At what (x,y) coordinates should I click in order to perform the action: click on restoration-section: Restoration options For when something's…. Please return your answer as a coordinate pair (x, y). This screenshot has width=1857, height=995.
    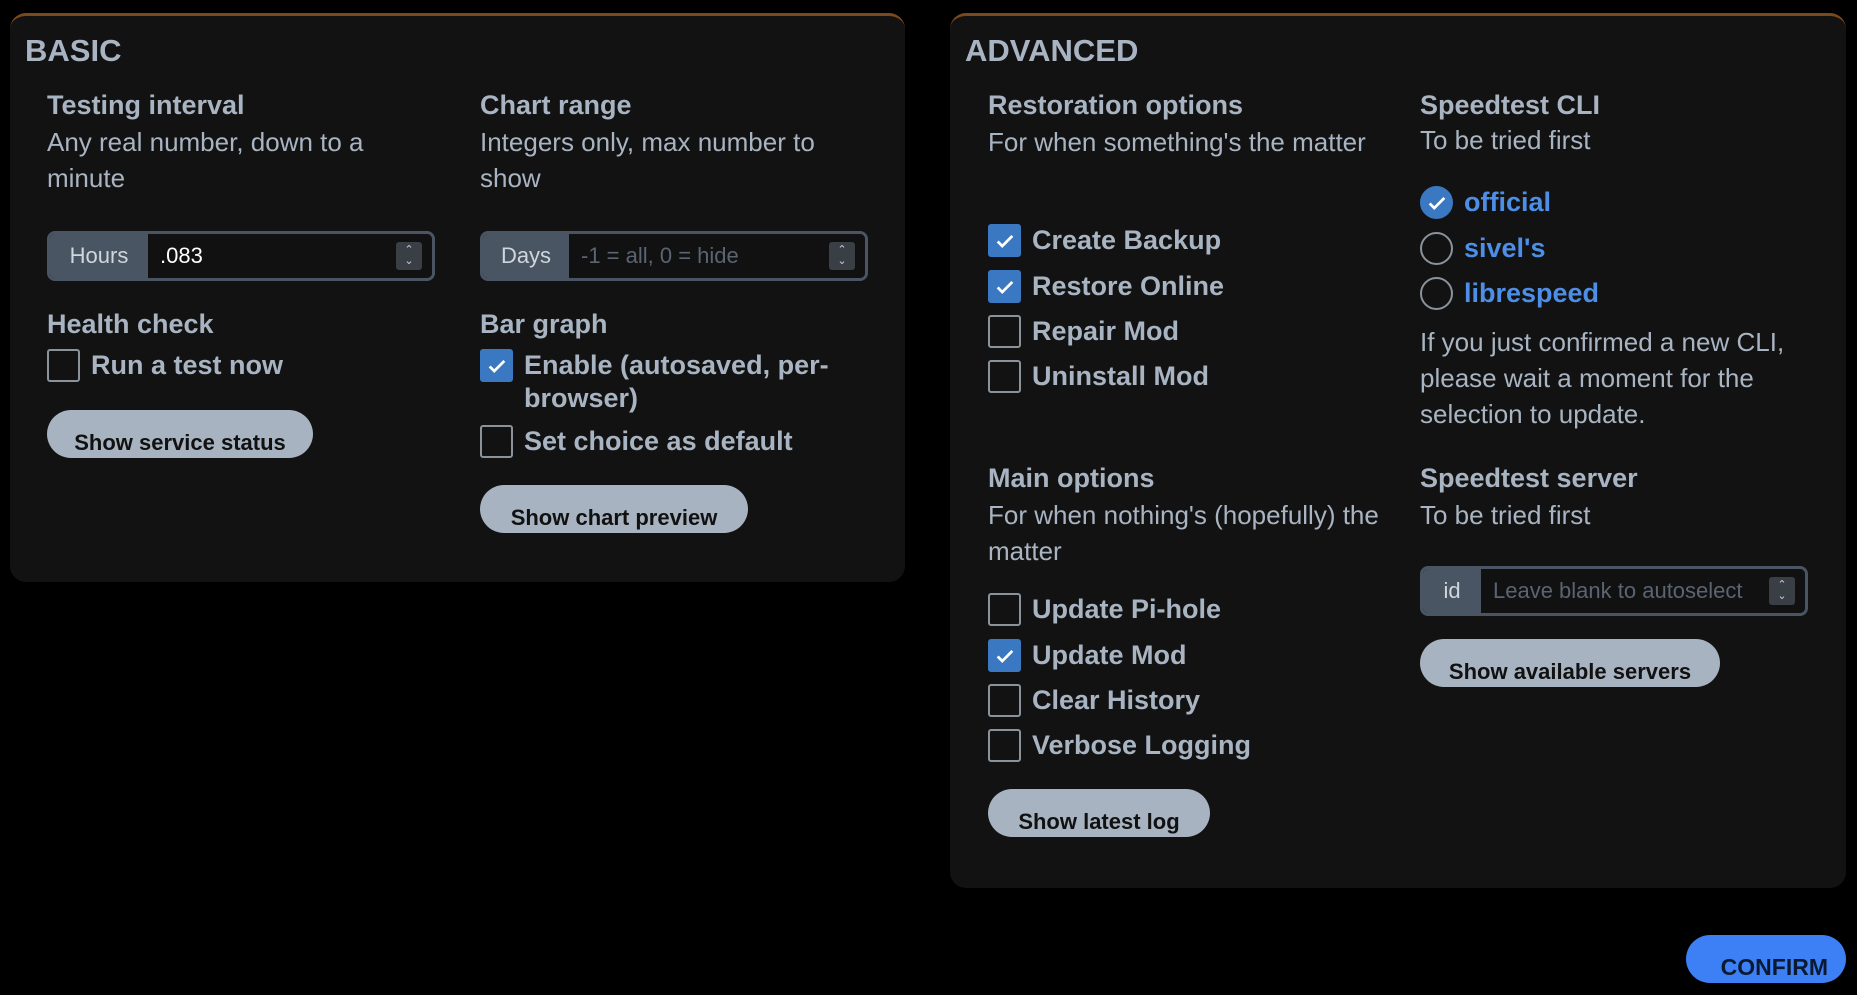
    Looking at the image, I should click on (1178, 124).